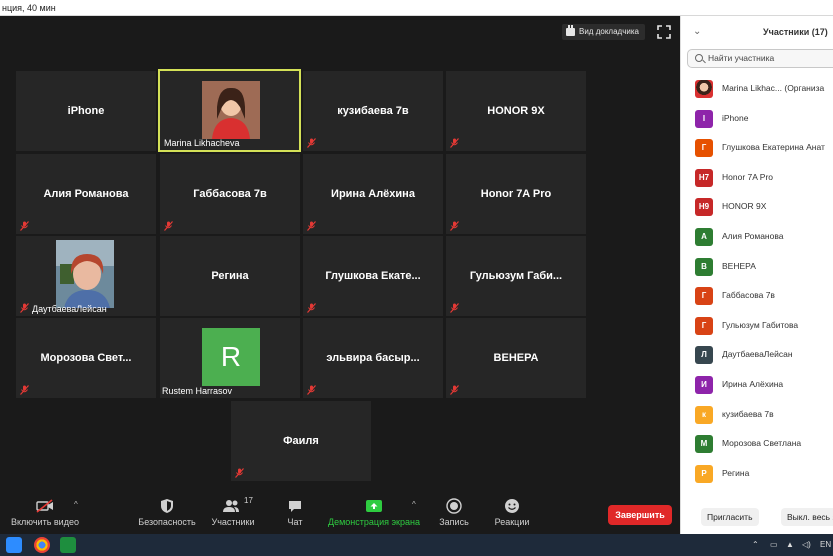 The image size is (833, 556). Describe the element at coordinates (825, 544) in the screenshot. I see `input-language: EN` at that location.